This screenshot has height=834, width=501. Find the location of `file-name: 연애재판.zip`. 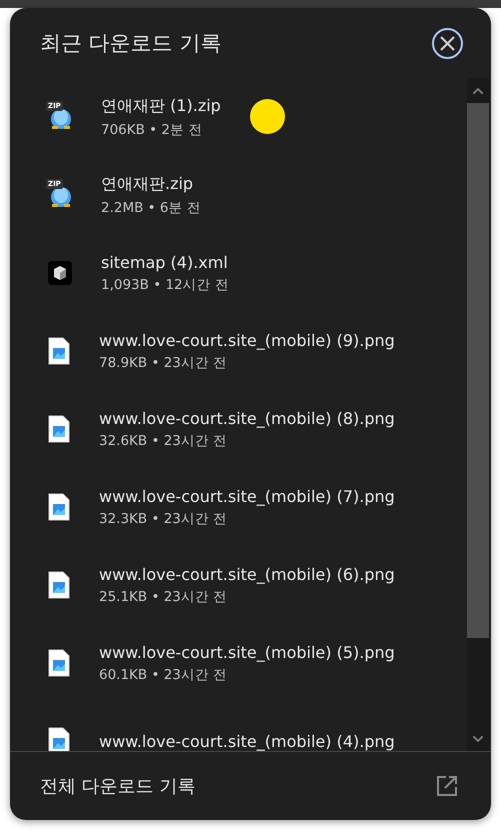

file-name: 연애재판.zip is located at coordinates (147, 184).